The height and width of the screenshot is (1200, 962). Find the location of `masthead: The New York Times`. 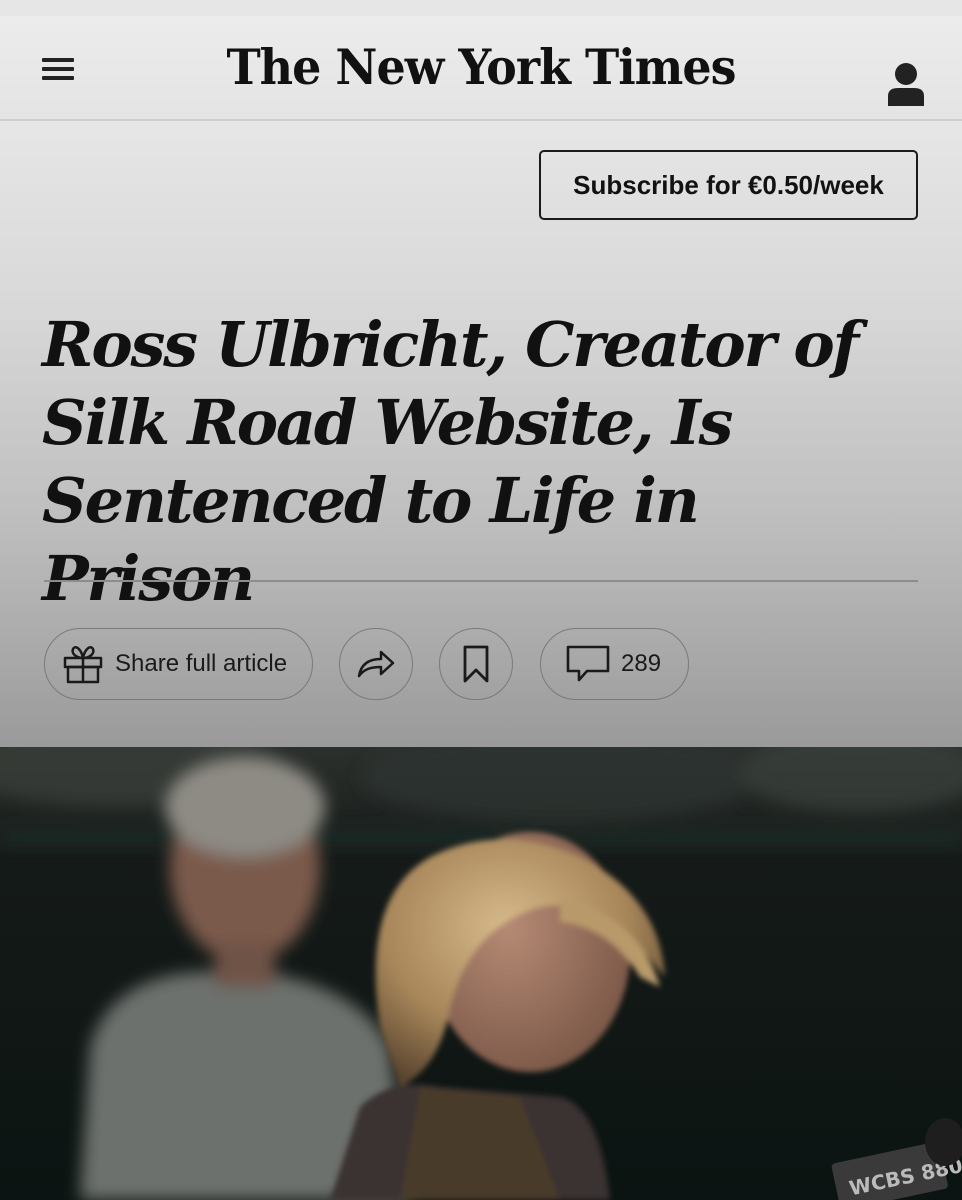

masthead: The New York Times is located at coordinates (481, 68).